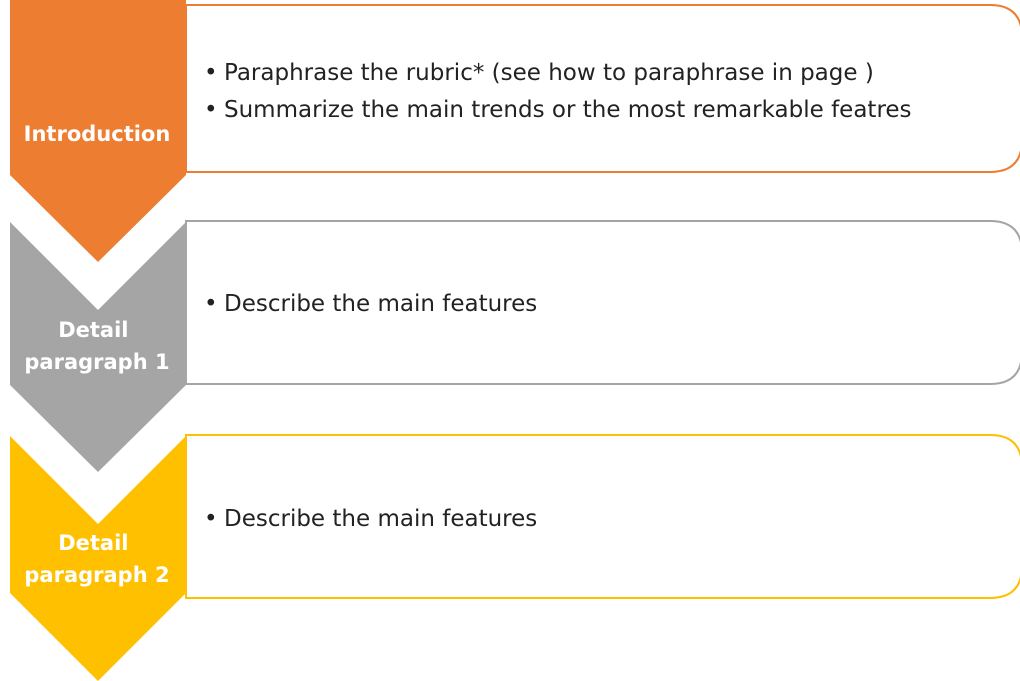  I want to click on step-3-label-line-1: Detail, so click(93, 543).